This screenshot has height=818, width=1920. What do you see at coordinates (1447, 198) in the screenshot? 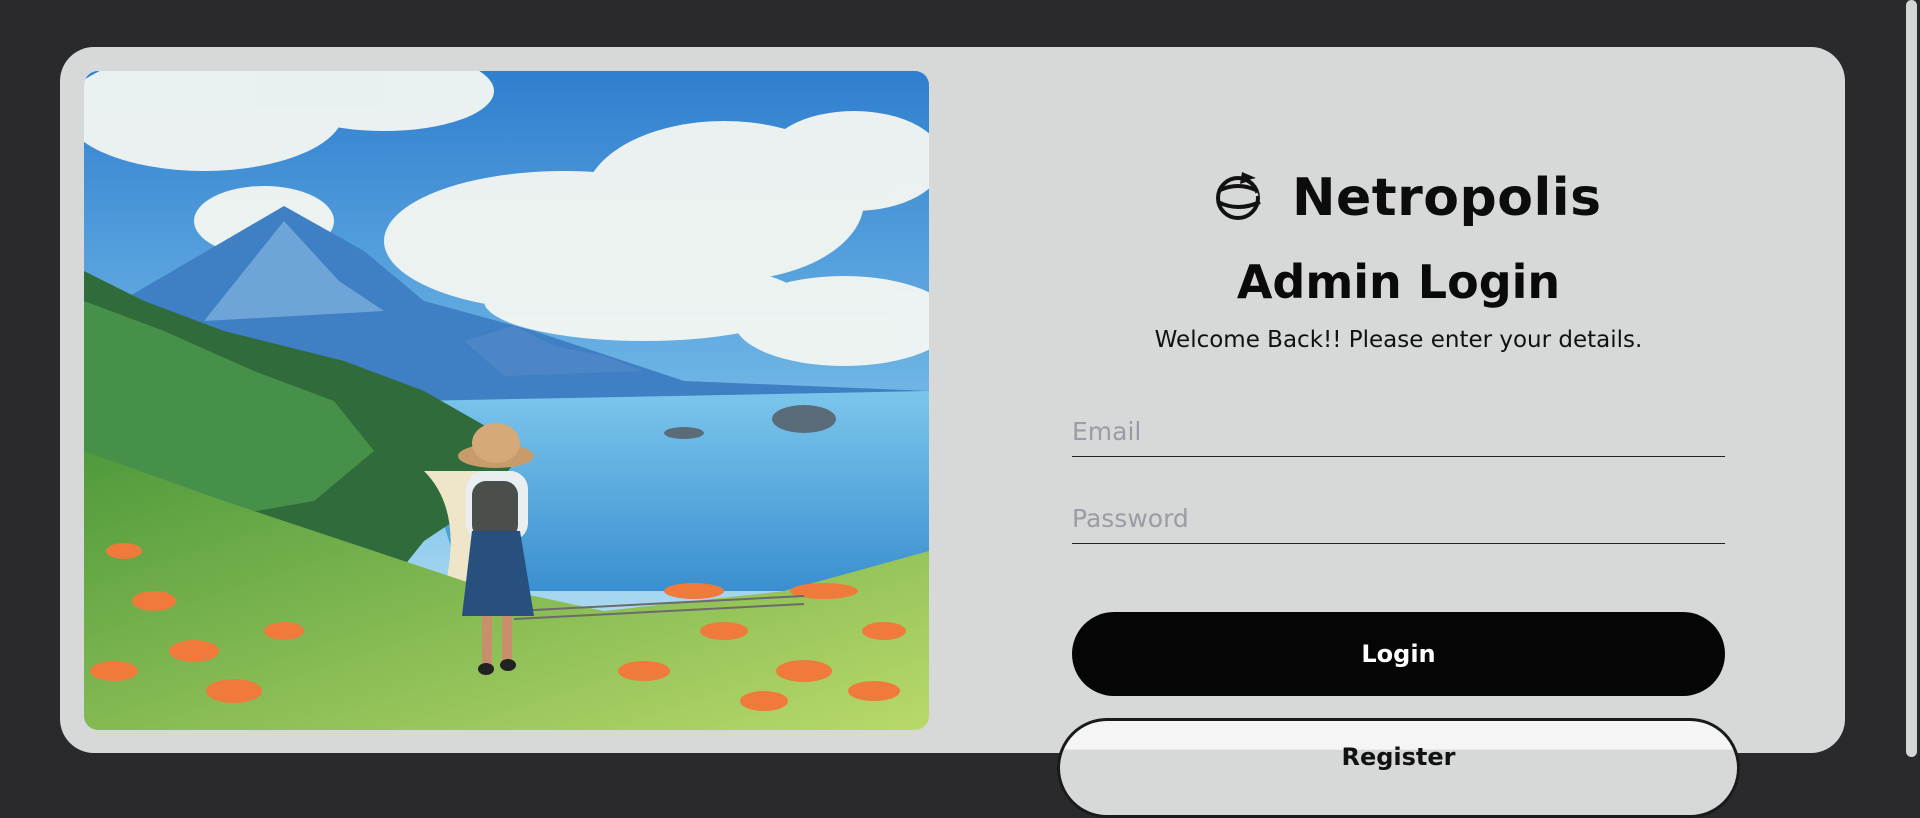
I see `brand-name: Netropolis` at bounding box center [1447, 198].